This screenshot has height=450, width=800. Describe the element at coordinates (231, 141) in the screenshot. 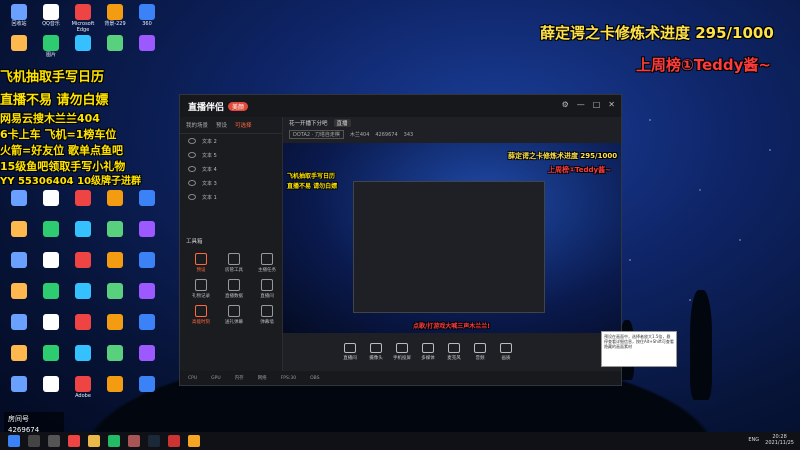

I see `source-item: 文本 2` at that location.